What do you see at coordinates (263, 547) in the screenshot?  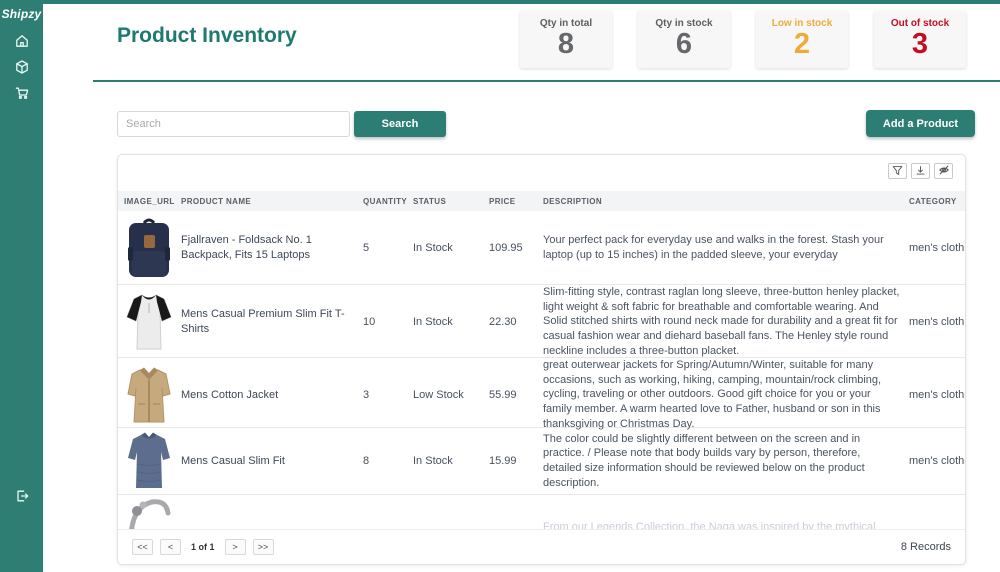 I see `pagination-last-button: >>` at bounding box center [263, 547].